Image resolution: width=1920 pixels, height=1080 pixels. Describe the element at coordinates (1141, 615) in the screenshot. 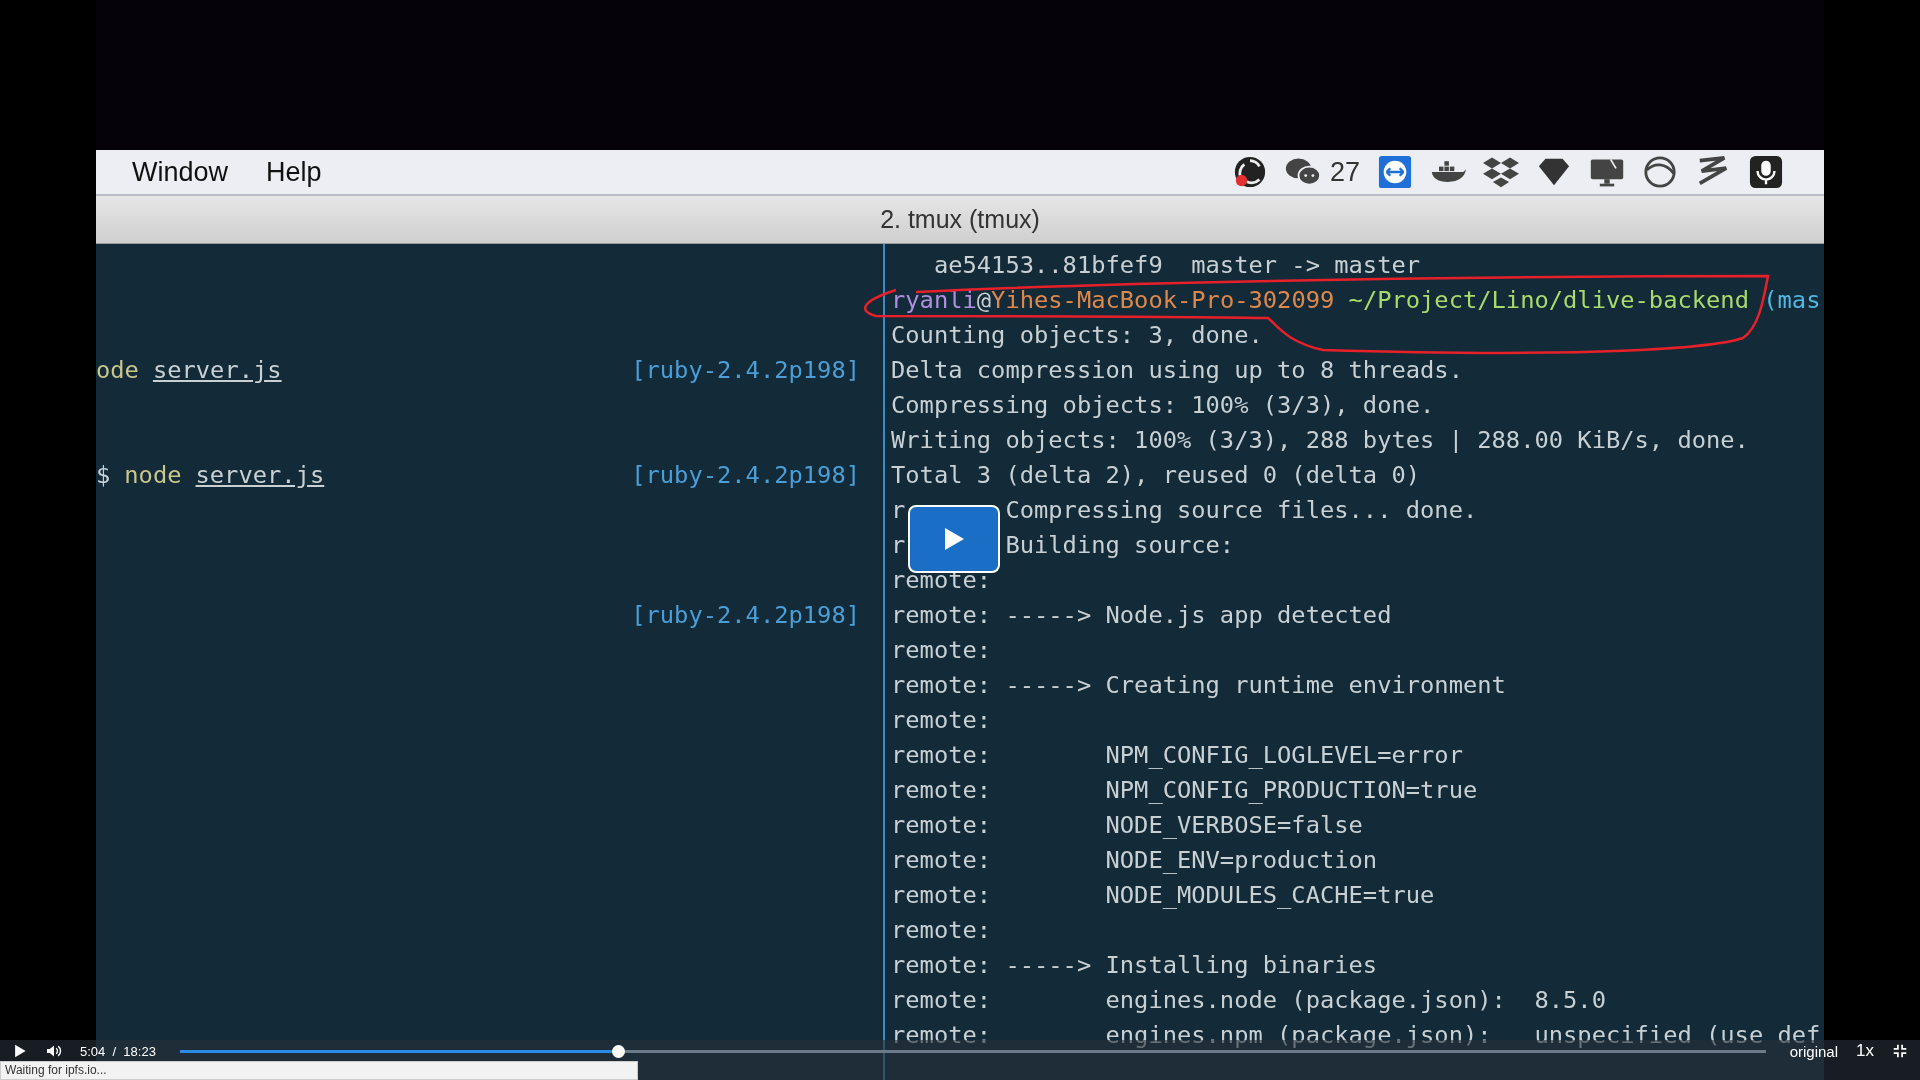

I see `terminal-line: remote: -----> Node.js app detected` at that location.